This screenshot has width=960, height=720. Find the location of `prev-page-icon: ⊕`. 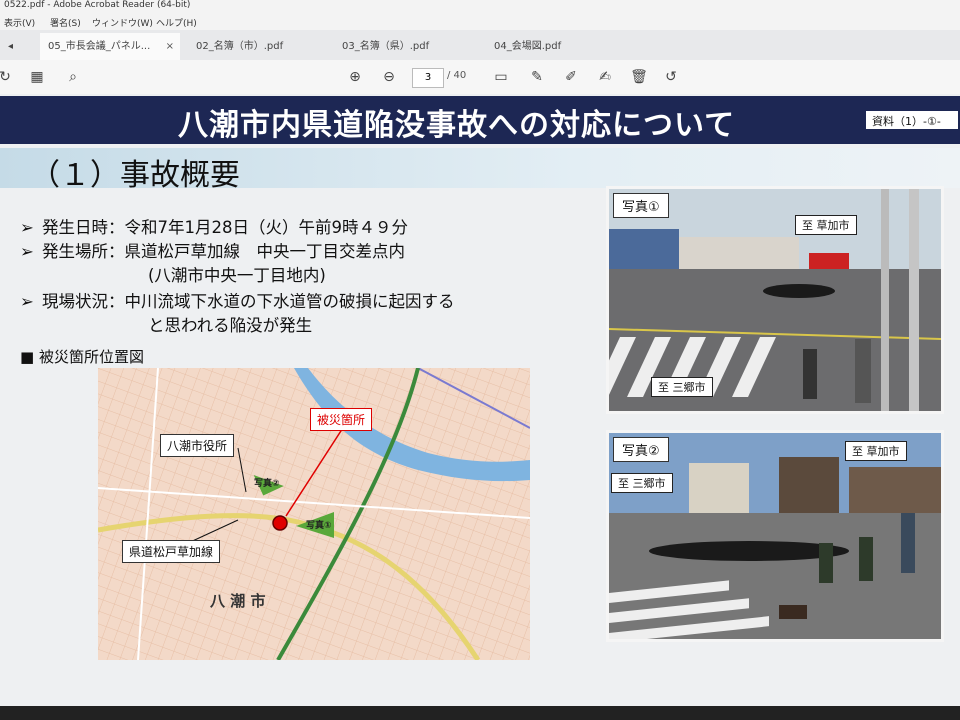

prev-page-icon: ⊕ is located at coordinates (355, 77).